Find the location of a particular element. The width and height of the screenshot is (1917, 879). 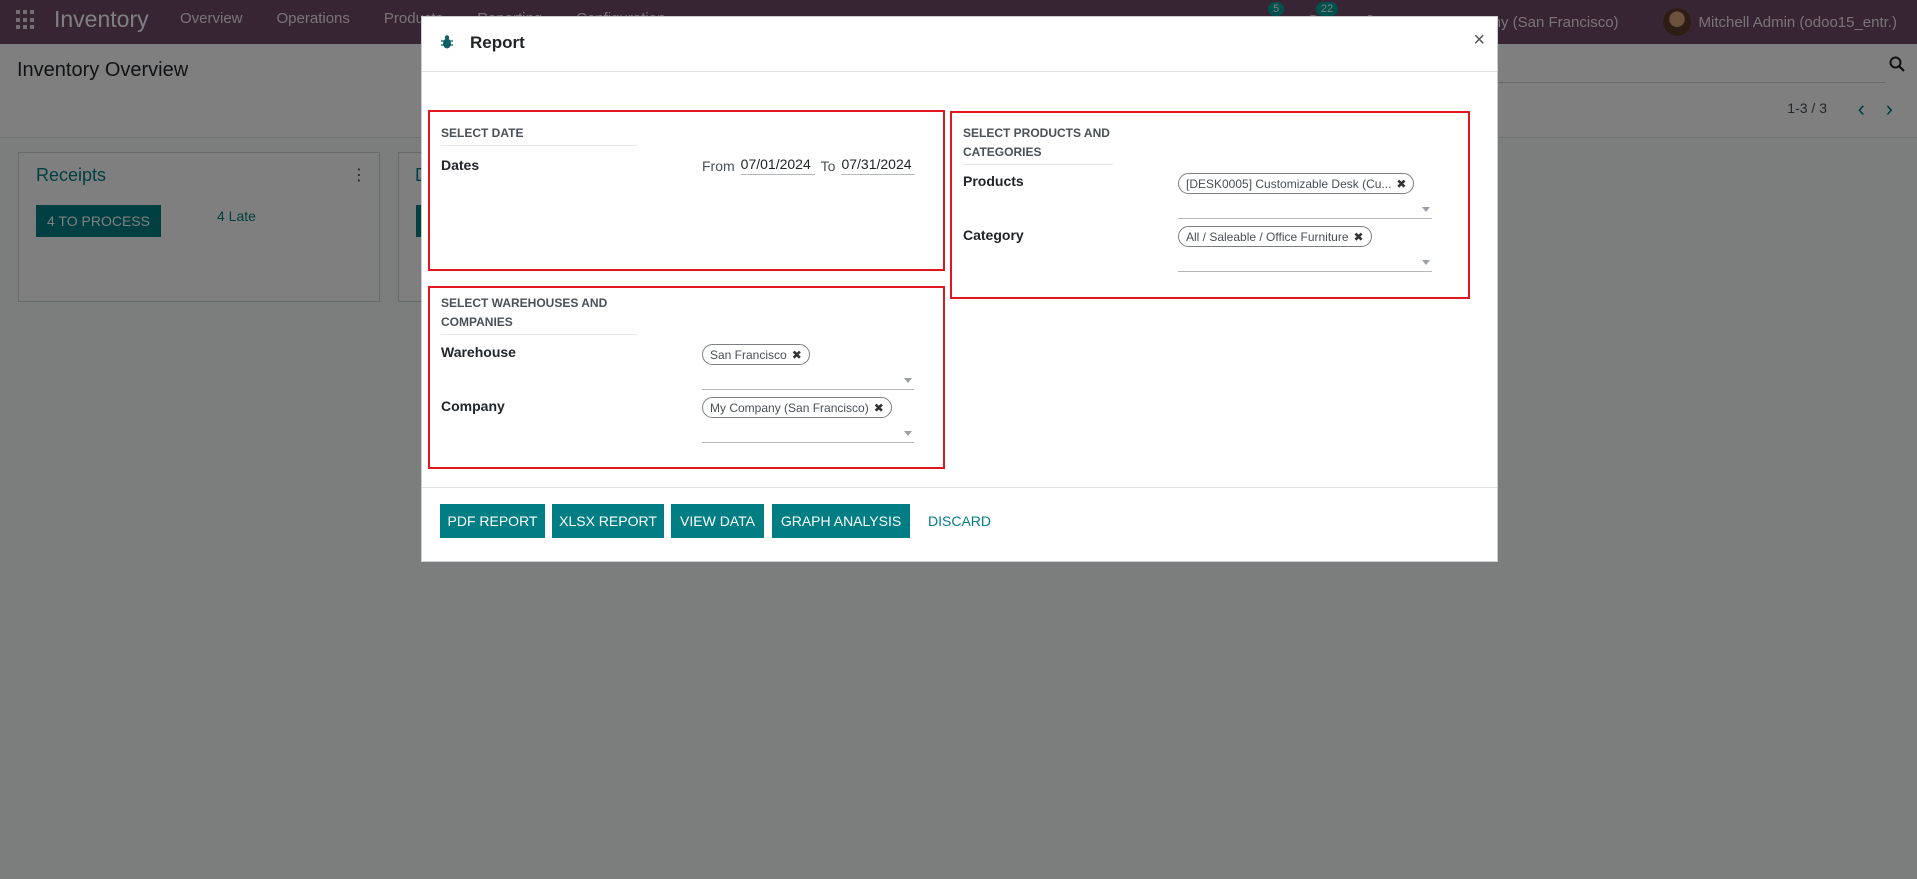

dialog-header: Report × is located at coordinates (959, 44).